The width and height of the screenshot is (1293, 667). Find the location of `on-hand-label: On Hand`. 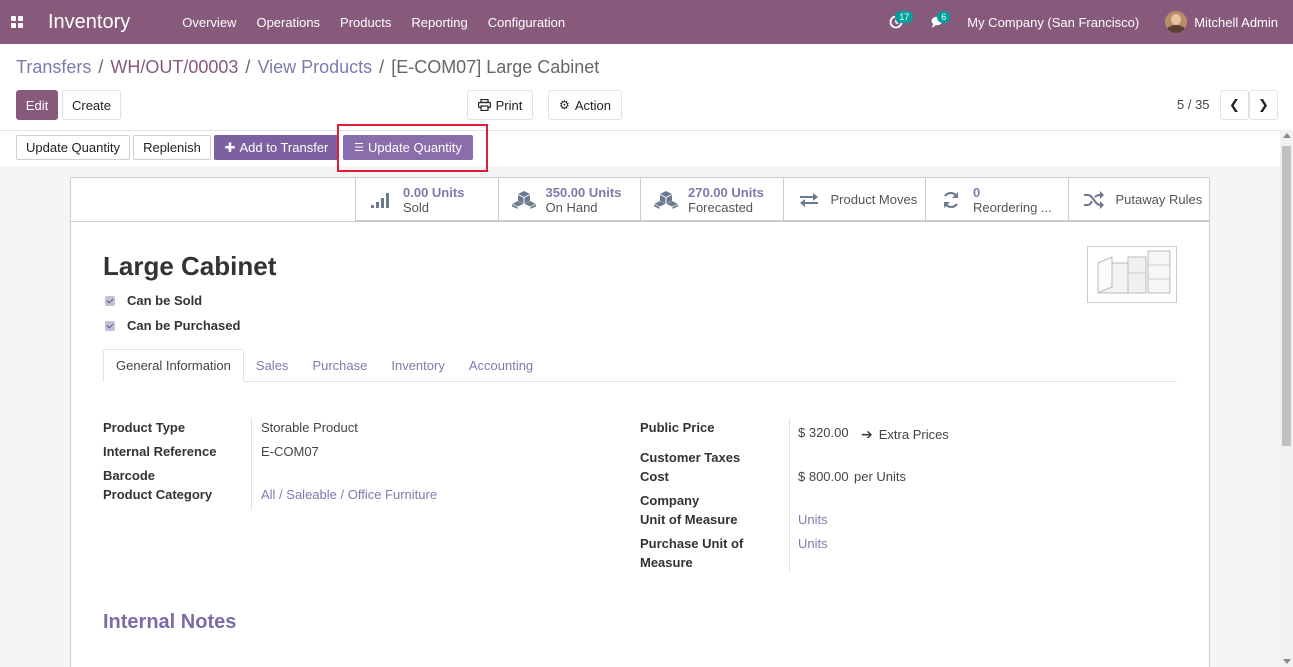

on-hand-label: On Hand is located at coordinates (571, 207).